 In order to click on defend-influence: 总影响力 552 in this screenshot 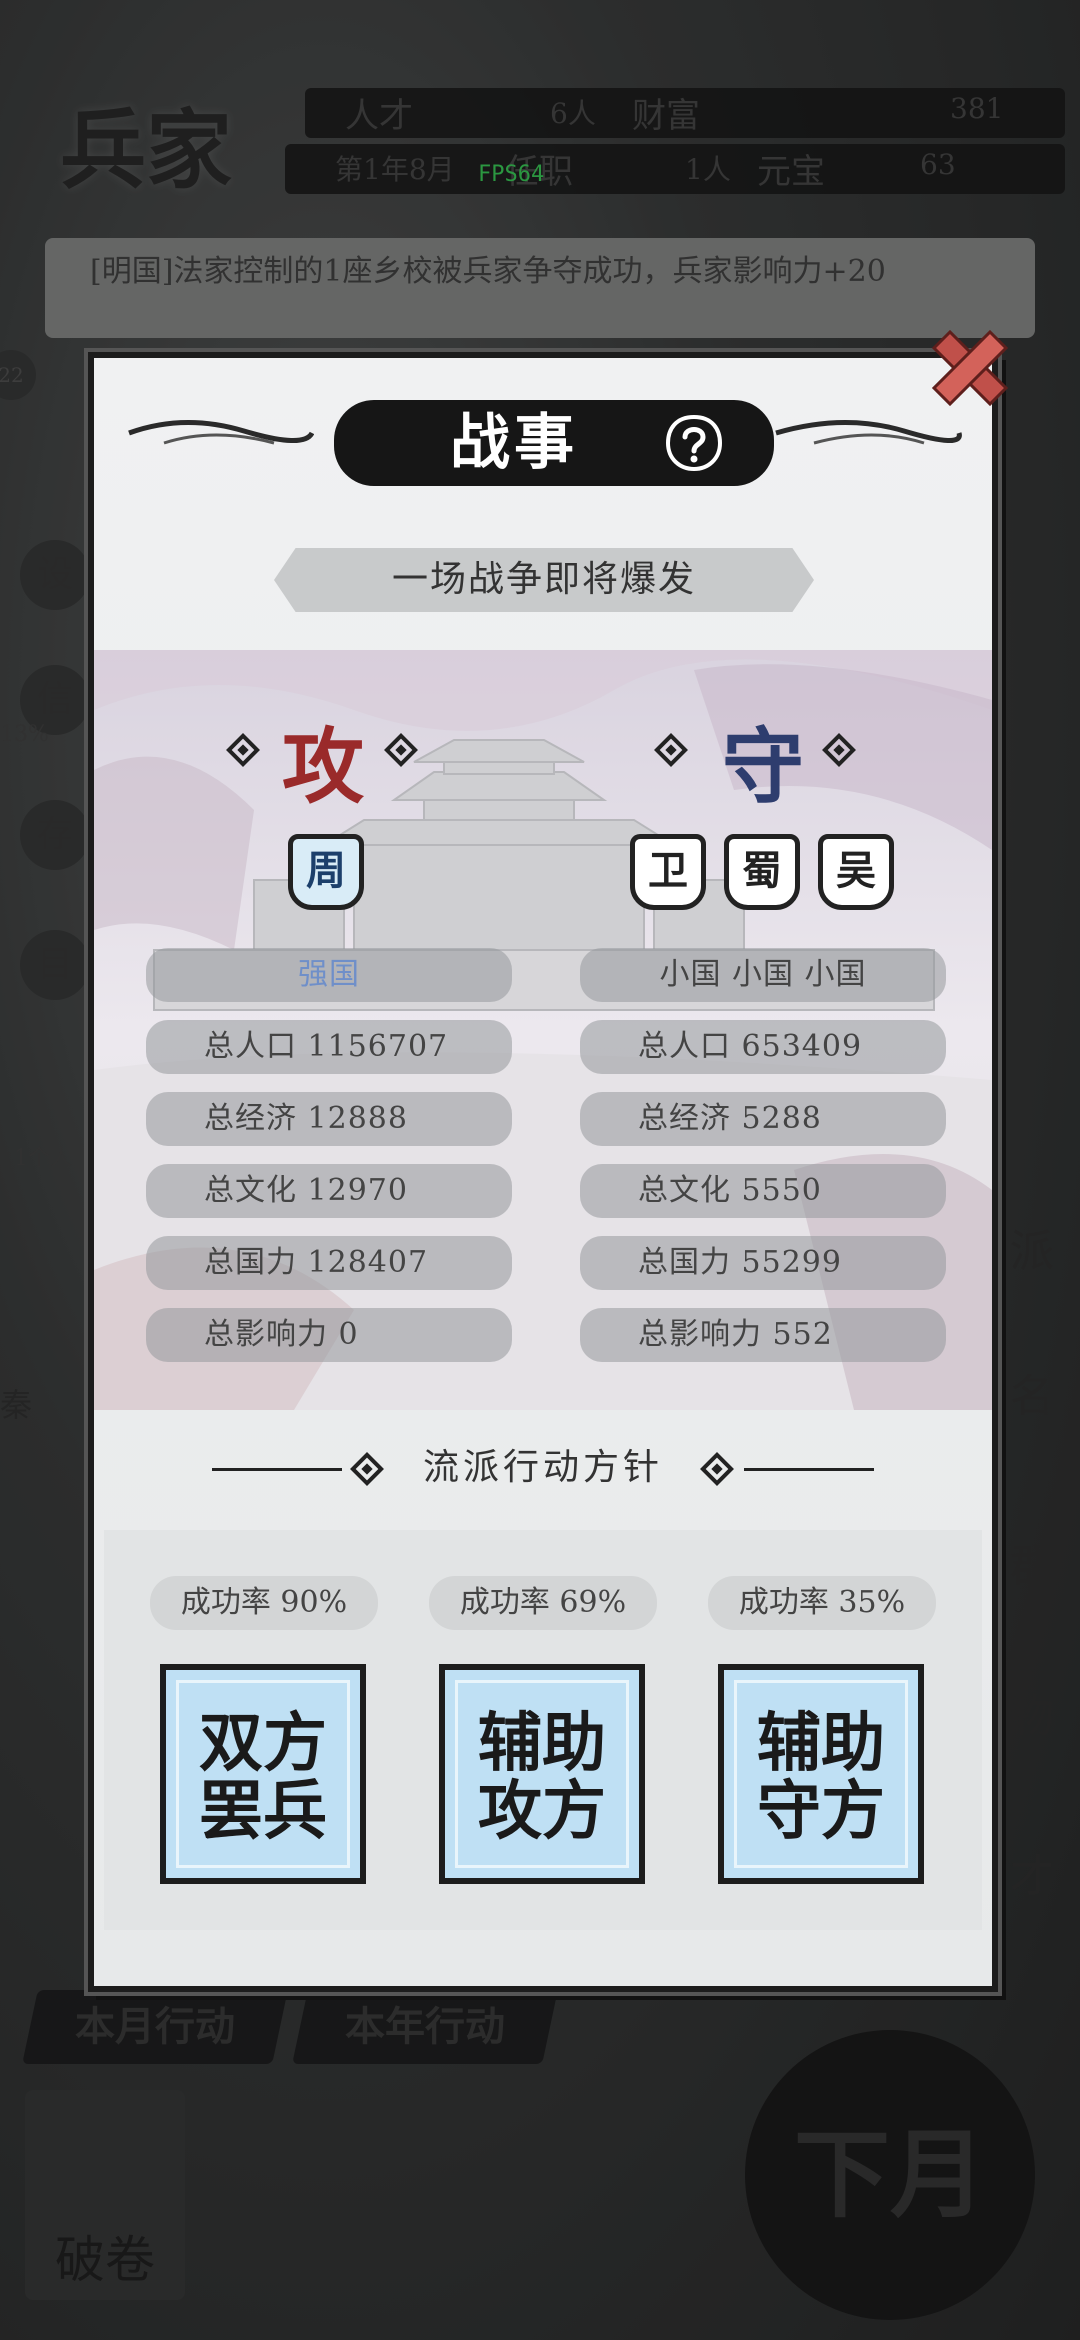, I will do `click(763, 1335)`.